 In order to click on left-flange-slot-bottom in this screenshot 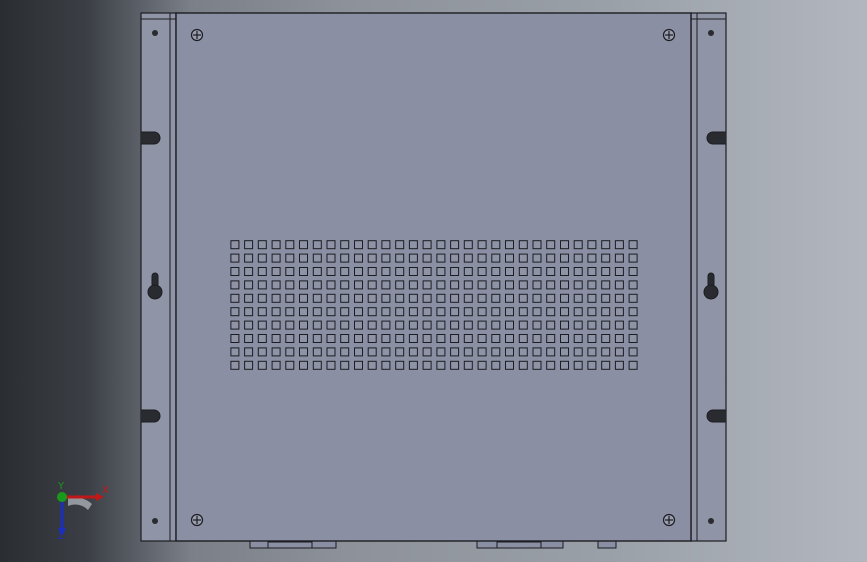, I will do `click(151, 416)`.